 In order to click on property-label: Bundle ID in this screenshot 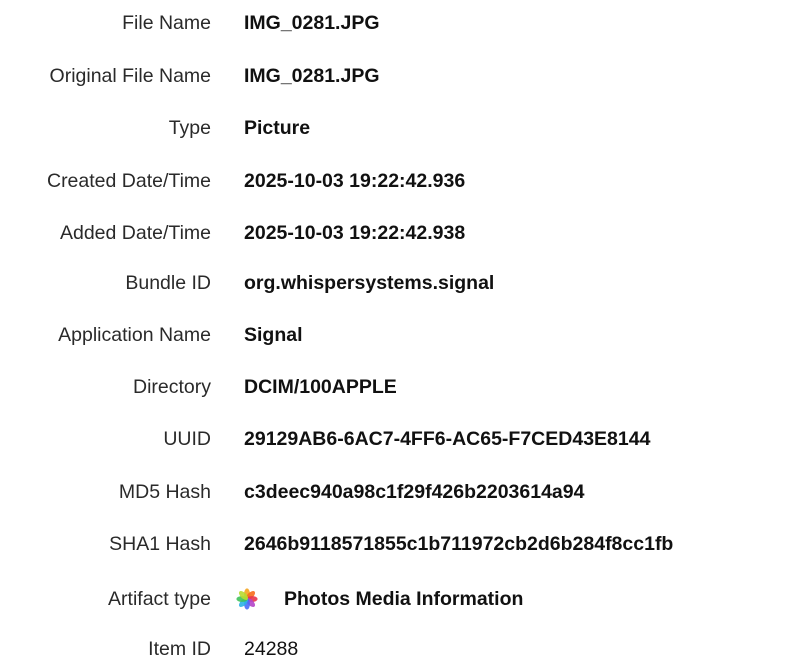, I will do `click(168, 283)`.